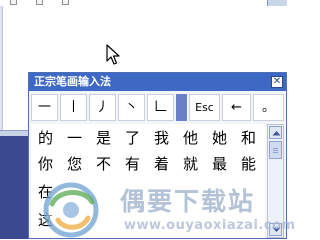 This screenshot has height=240, width=320. I want to click on ime-title: 正宗笔画输入法, so click(72, 81).